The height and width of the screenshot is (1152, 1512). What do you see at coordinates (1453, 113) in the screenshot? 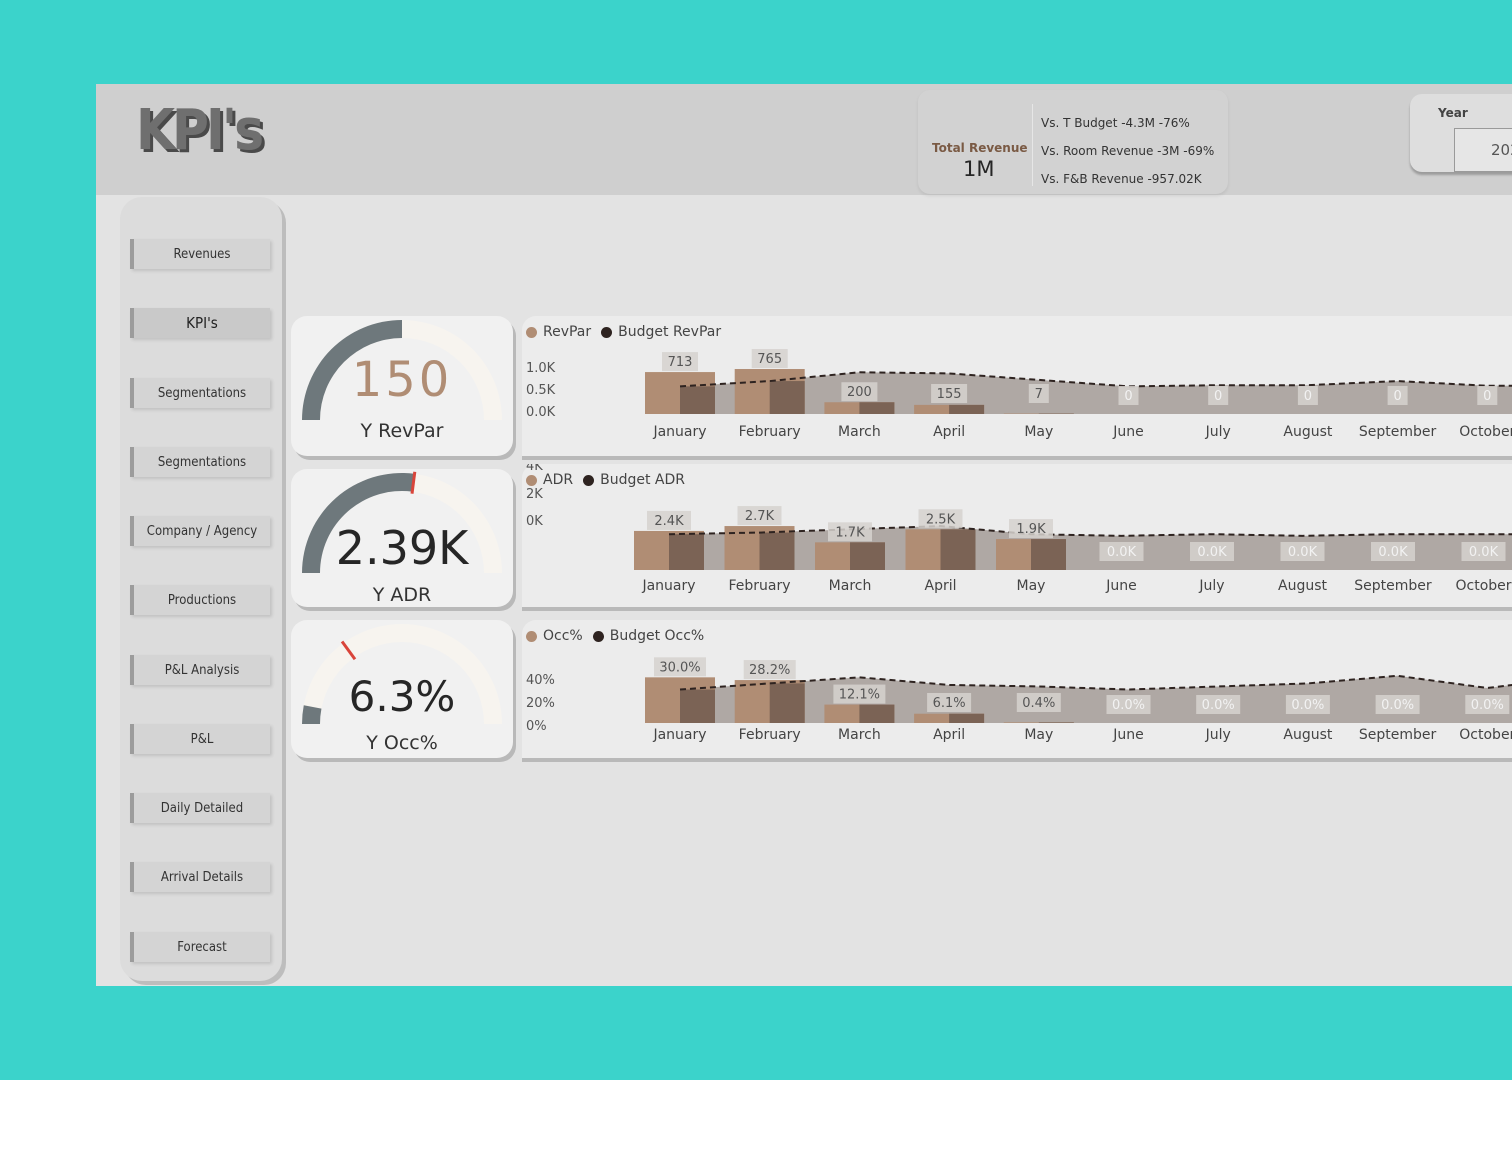
I see `year-label: Year` at bounding box center [1453, 113].